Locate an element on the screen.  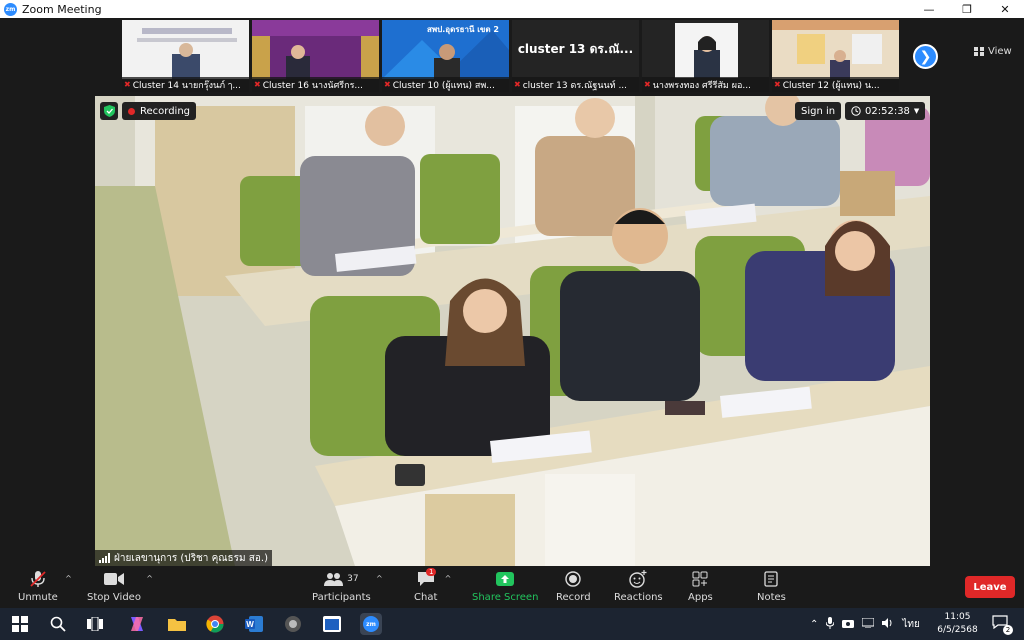
app-window-icon is located at coordinates (332, 624).